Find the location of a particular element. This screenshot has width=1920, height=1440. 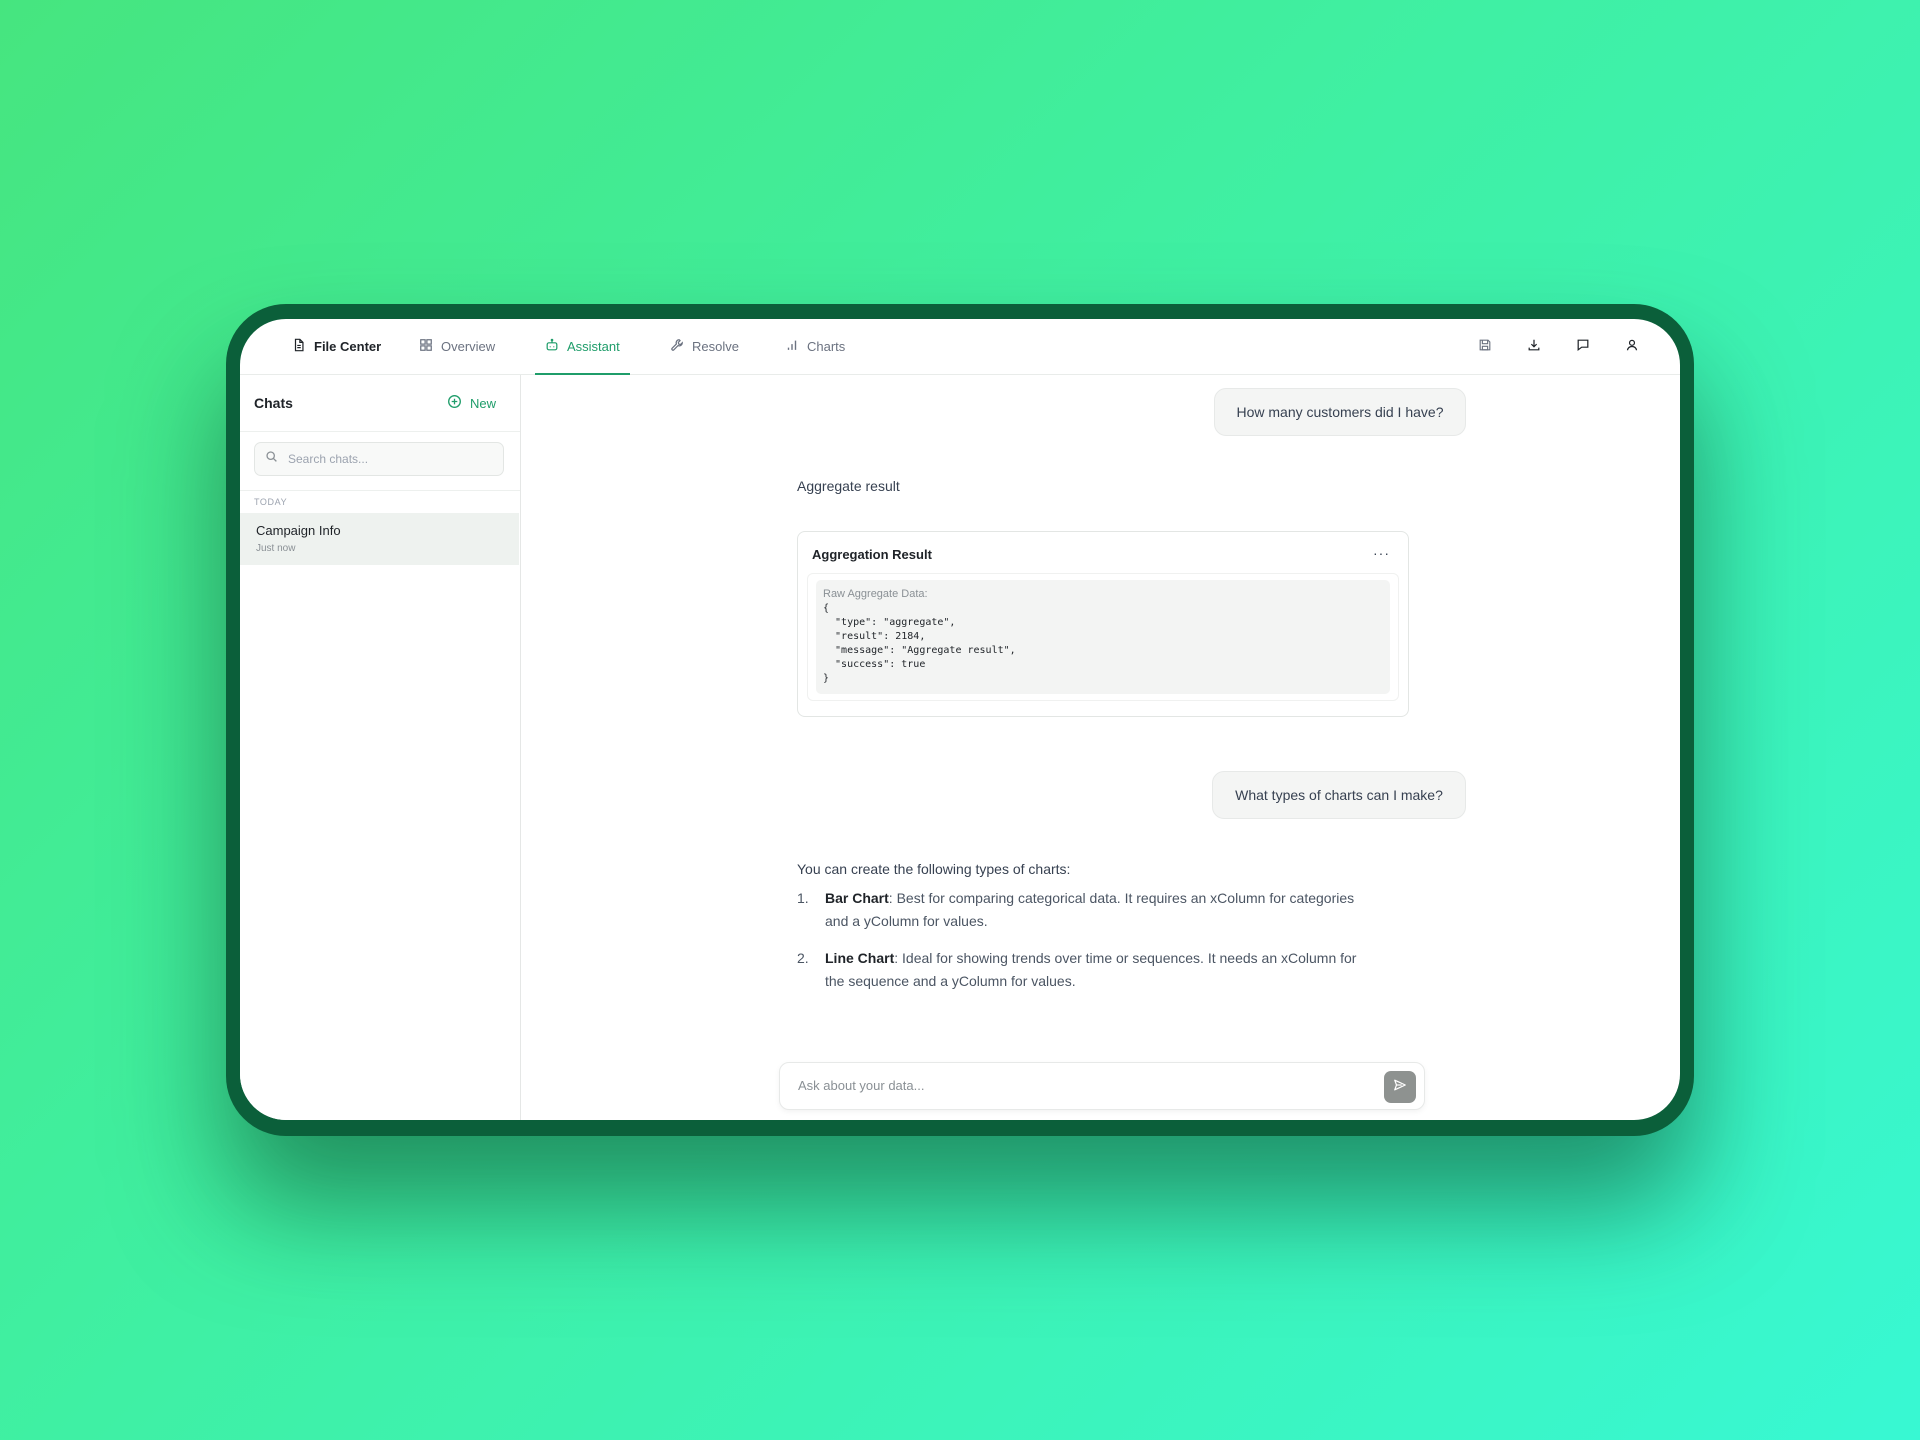

list-item-title: Line Chart is located at coordinates (860, 958).